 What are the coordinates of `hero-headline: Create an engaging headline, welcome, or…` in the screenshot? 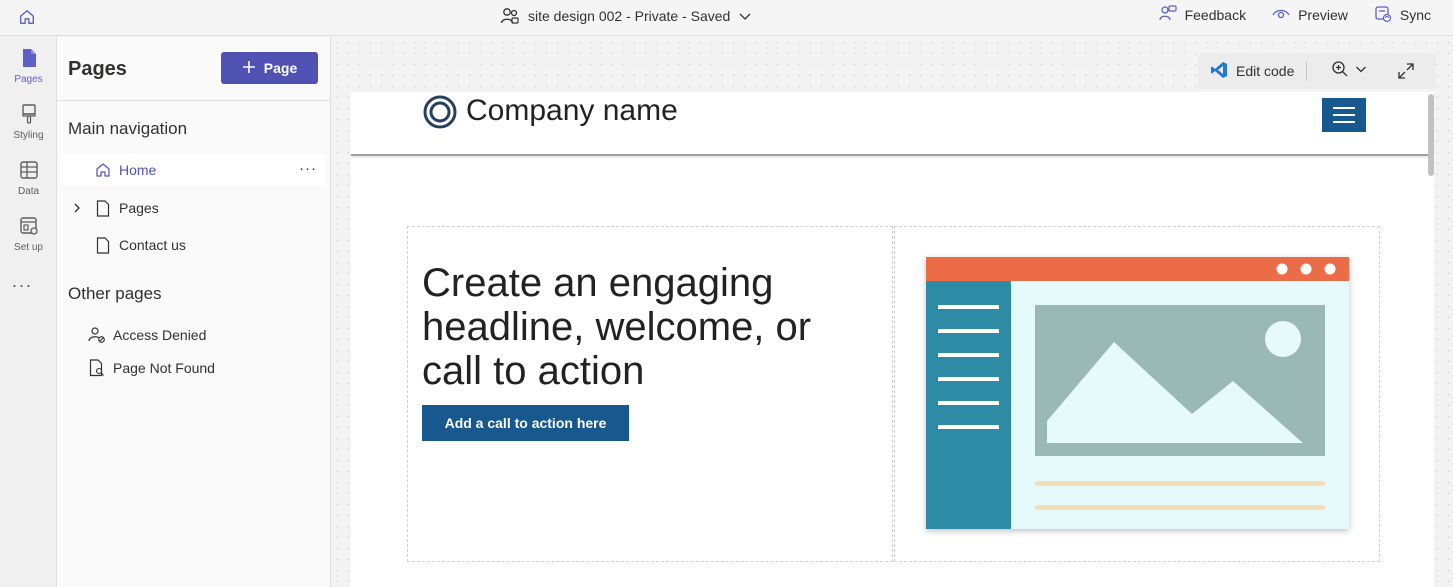 It's located at (642, 327).